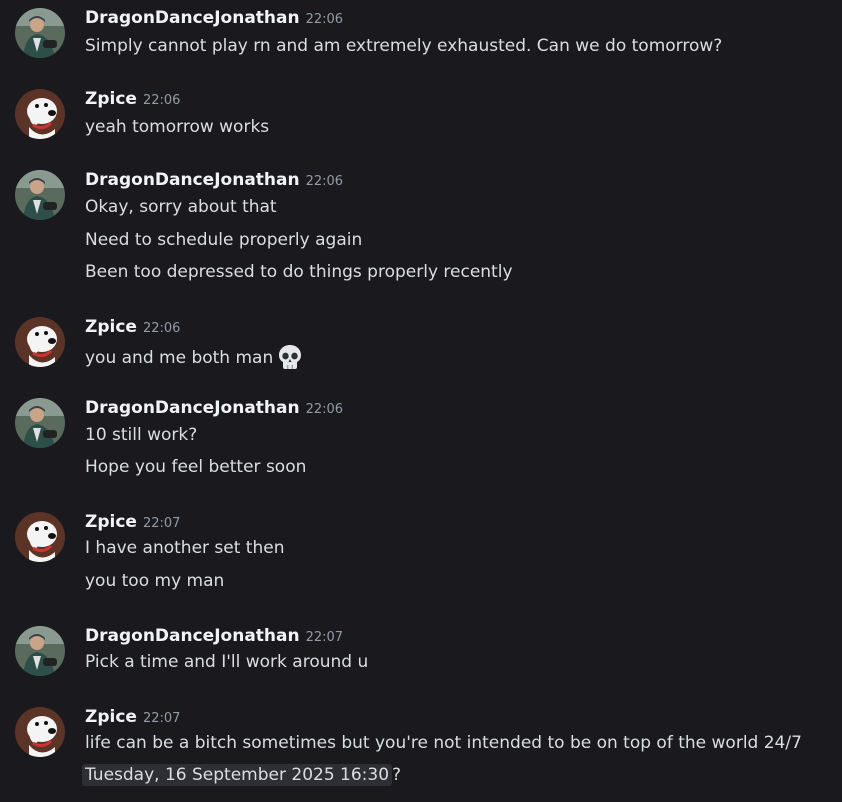 The image size is (842, 802). What do you see at coordinates (155, 581) in the screenshot?
I see `message-text: you too my man` at bounding box center [155, 581].